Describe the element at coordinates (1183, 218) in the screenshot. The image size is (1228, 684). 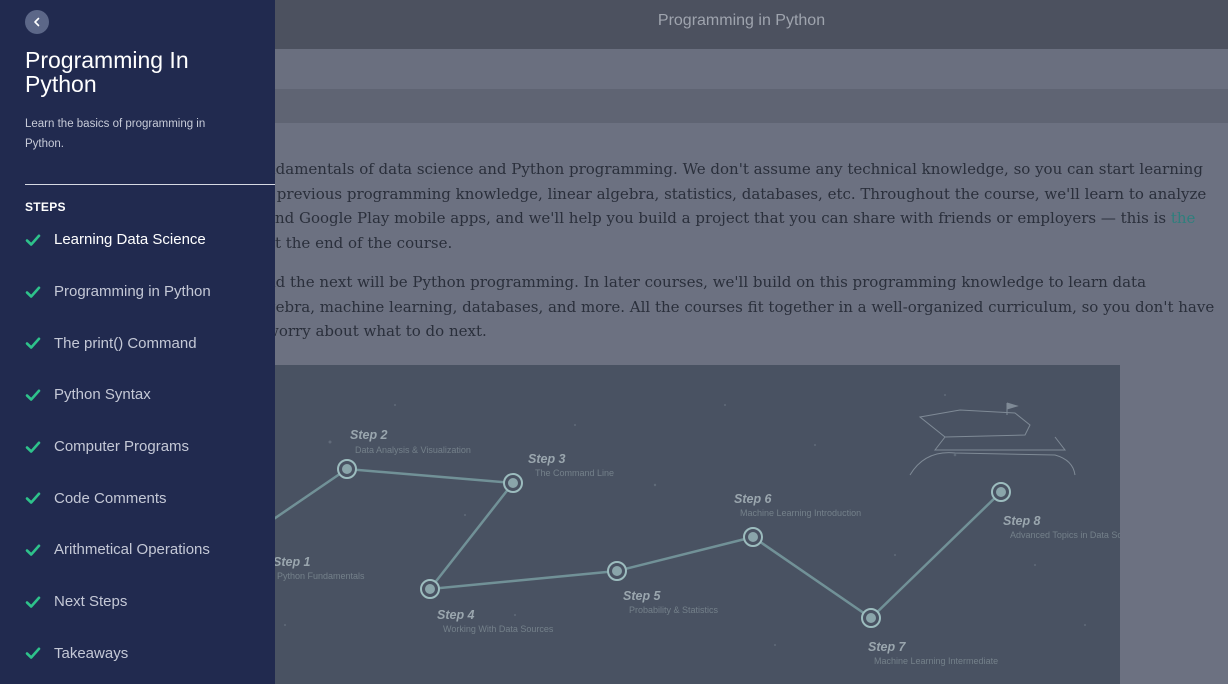
I see `inline-link: the` at that location.